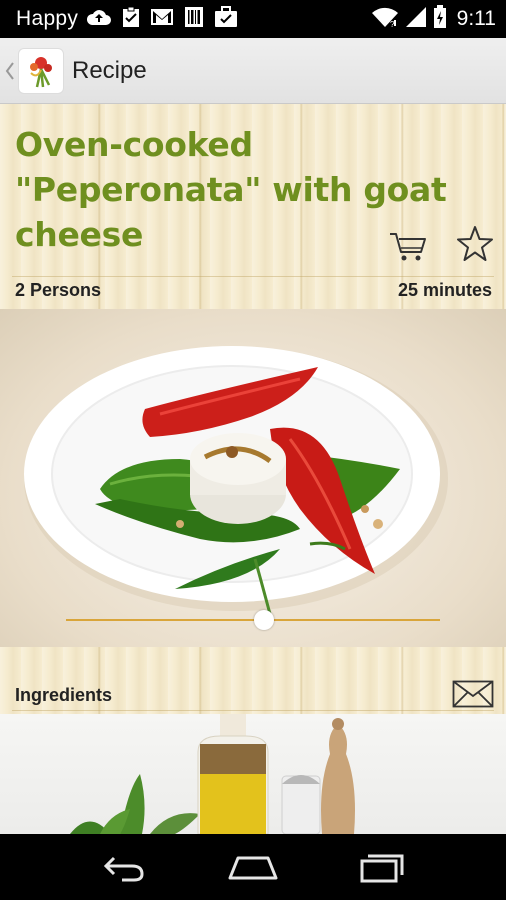 Image resolution: width=506 pixels, height=900 pixels. Describe the element at coordinates (99, 19) in the screenshot. I see `cloud-upload-icon` at that location.